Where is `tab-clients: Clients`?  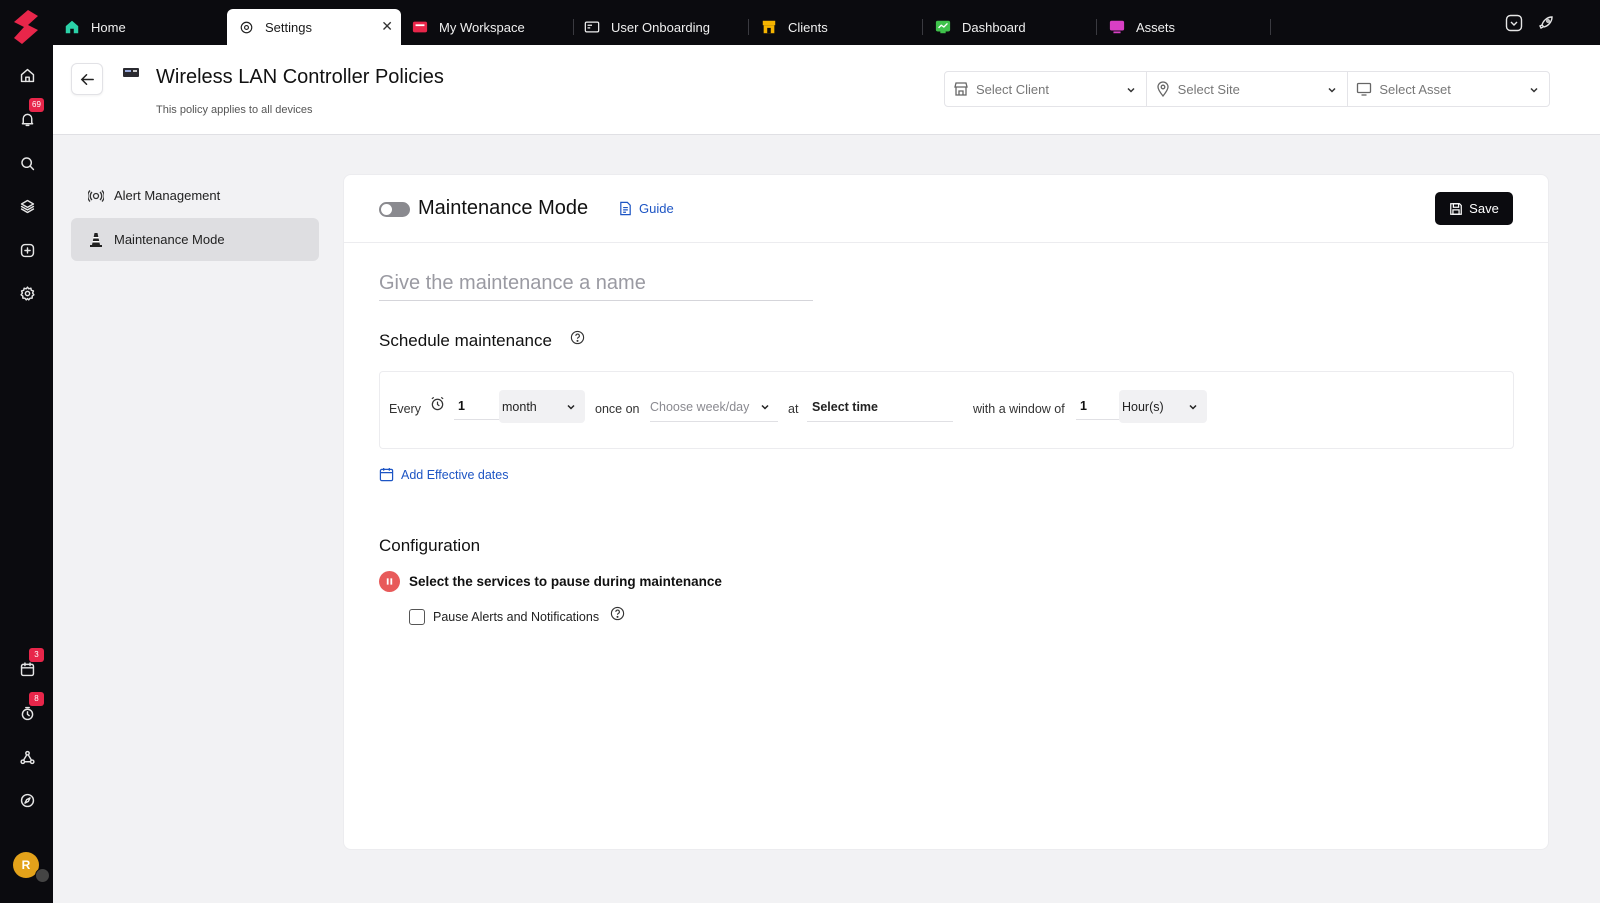 tab-clients: Clients is located at coordinates (840, 27).